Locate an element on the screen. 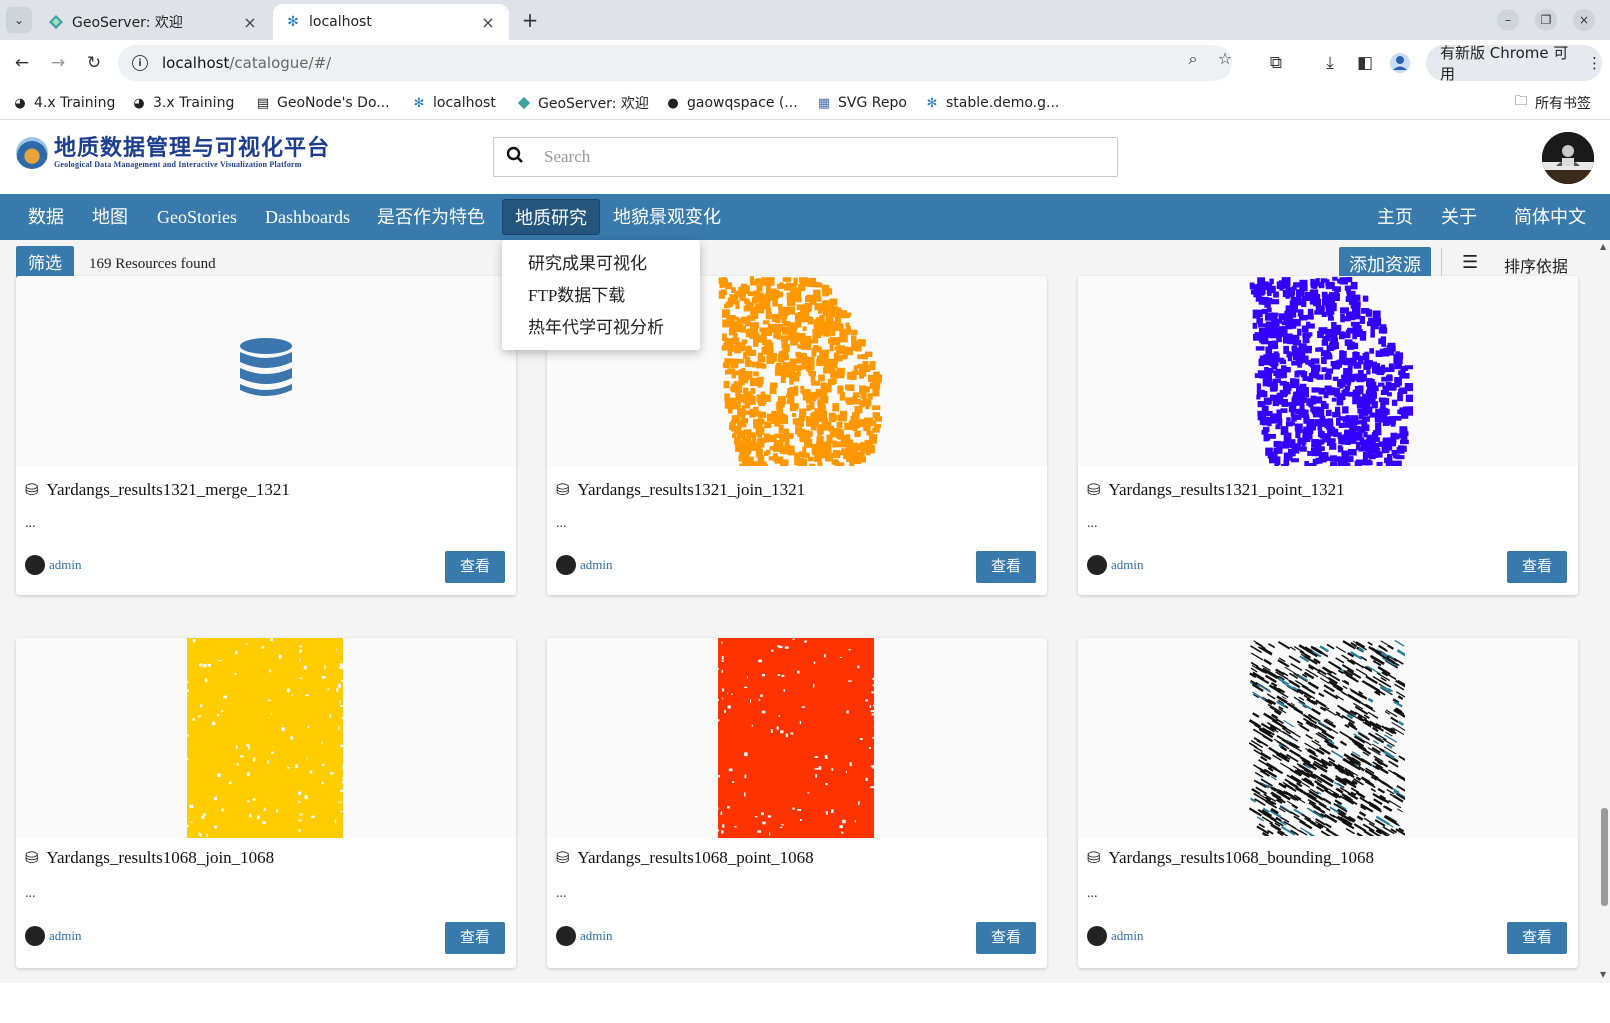 The image size is (1610, 1023). extensions-puzzle-icon: ⧉ is located at coordinates (1276, 63).